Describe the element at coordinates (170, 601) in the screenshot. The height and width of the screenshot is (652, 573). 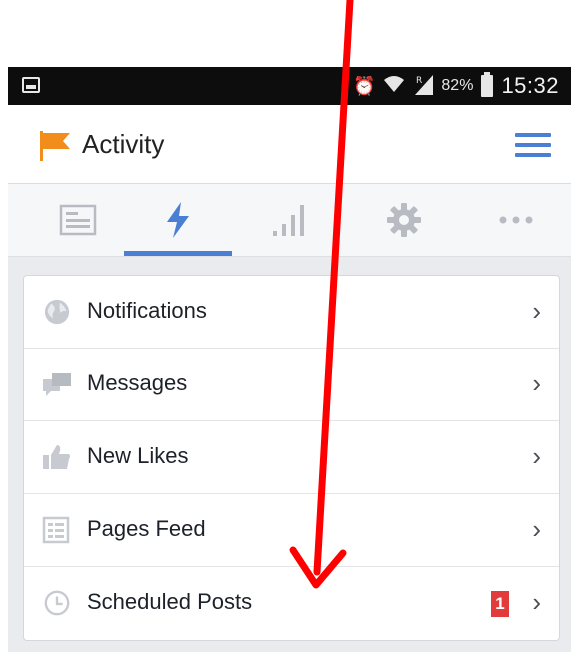
I see `list-item-label: Scheduled Posts` at that location.